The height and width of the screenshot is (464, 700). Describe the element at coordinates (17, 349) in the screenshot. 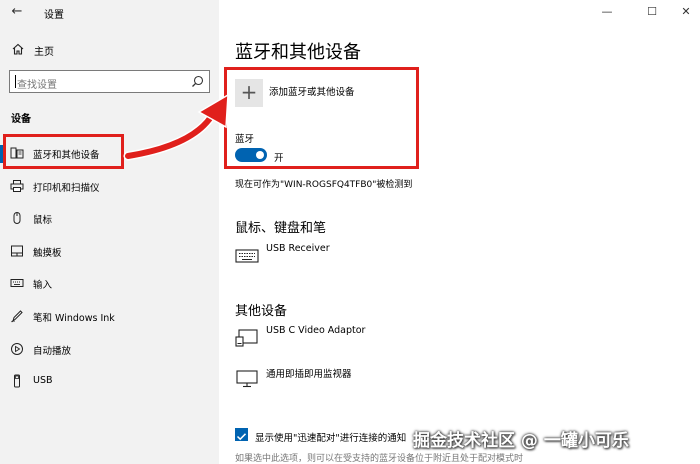

I see `autoplay-icon` at that location.